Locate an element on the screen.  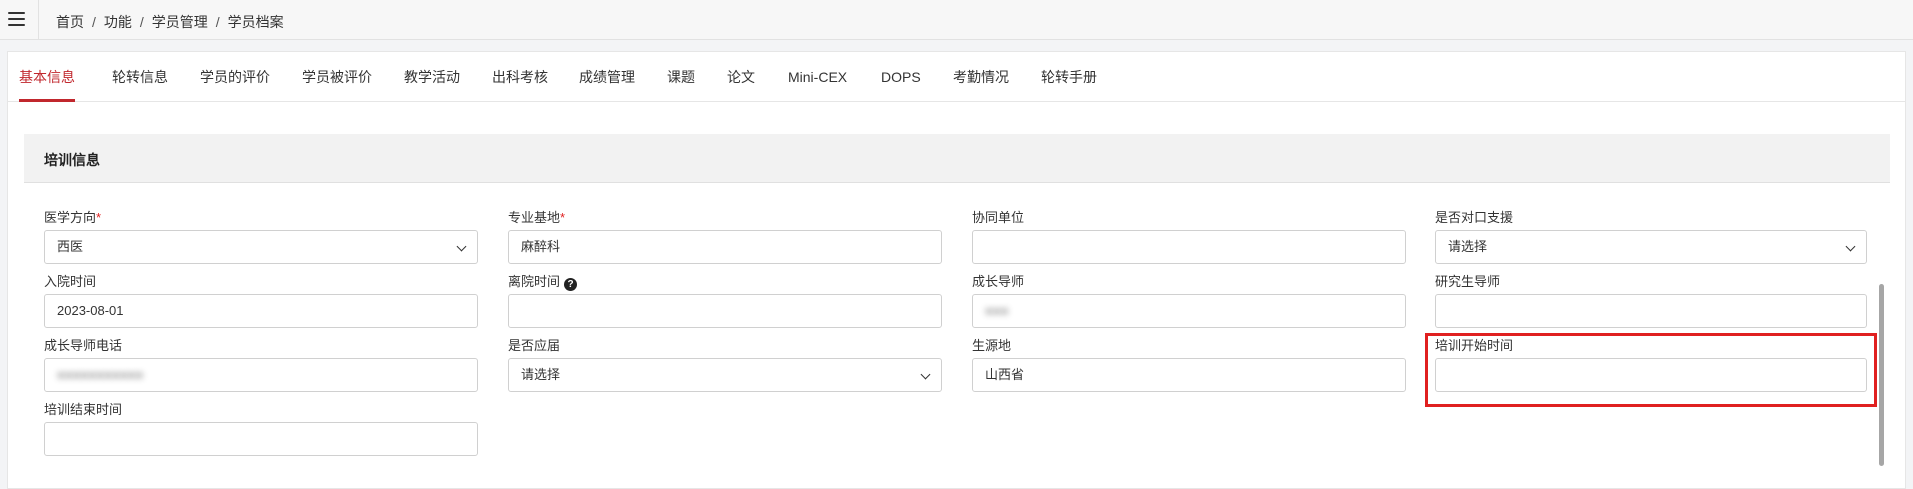
question-circle-icon: ? is located at coordinates (571, 284).